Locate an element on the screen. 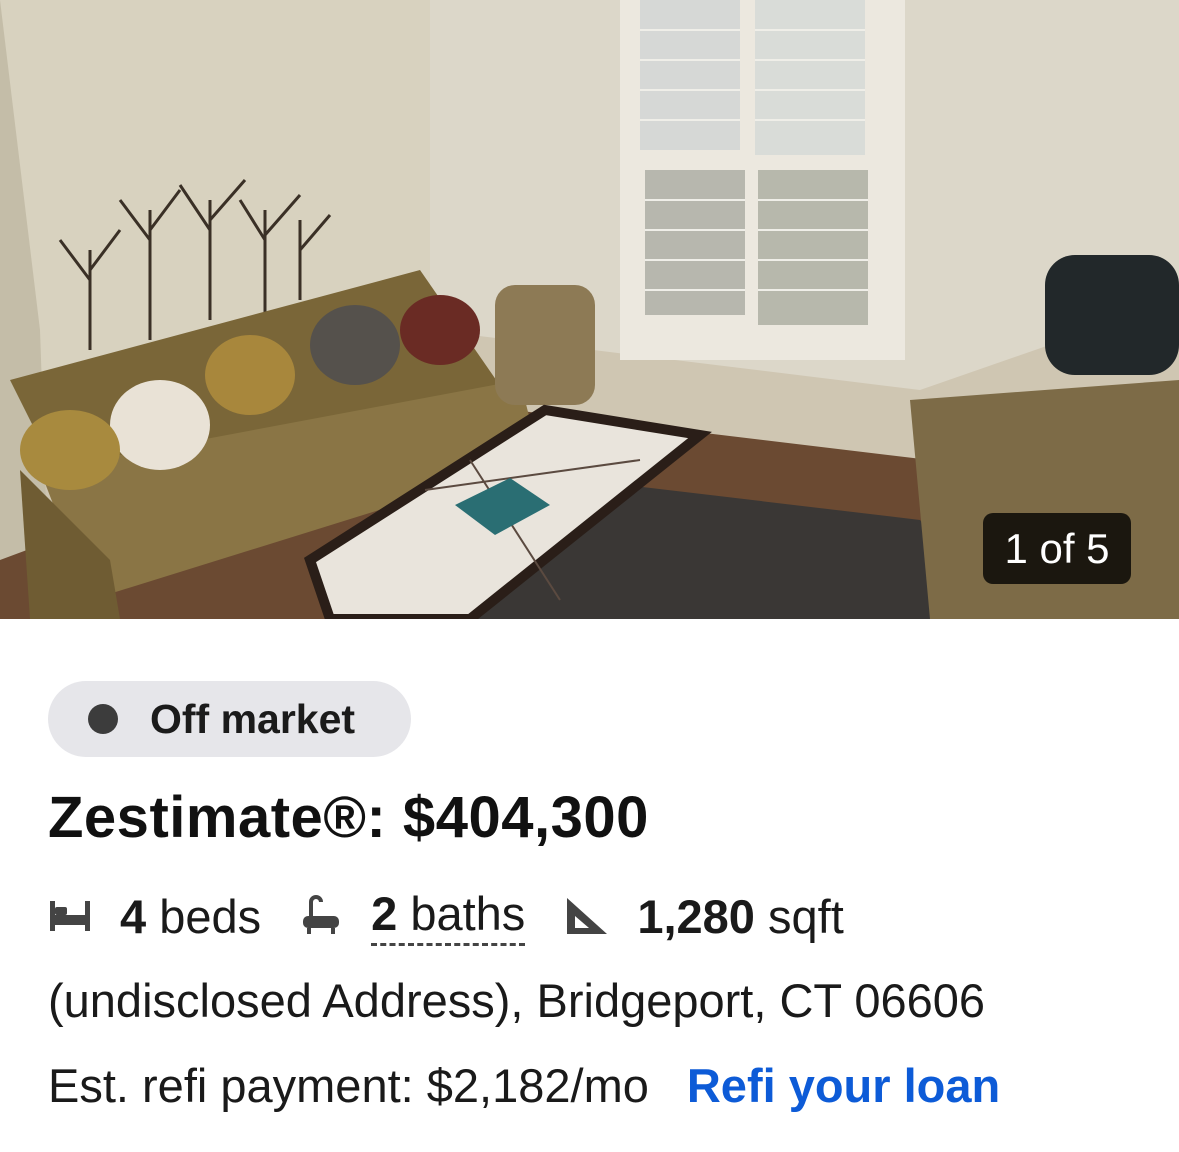 The width and height of the screenshot is (1179, 1152). status-label: Off market is located at coordinates (253, 718).